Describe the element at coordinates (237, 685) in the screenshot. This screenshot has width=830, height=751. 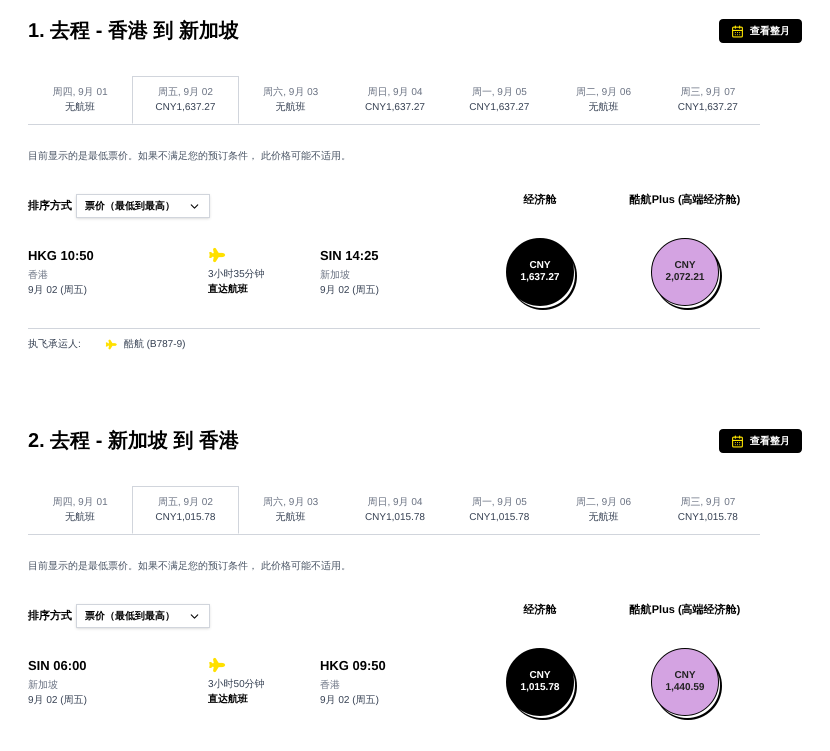
I see `flight-duration: 3小时50分钟` at that location.